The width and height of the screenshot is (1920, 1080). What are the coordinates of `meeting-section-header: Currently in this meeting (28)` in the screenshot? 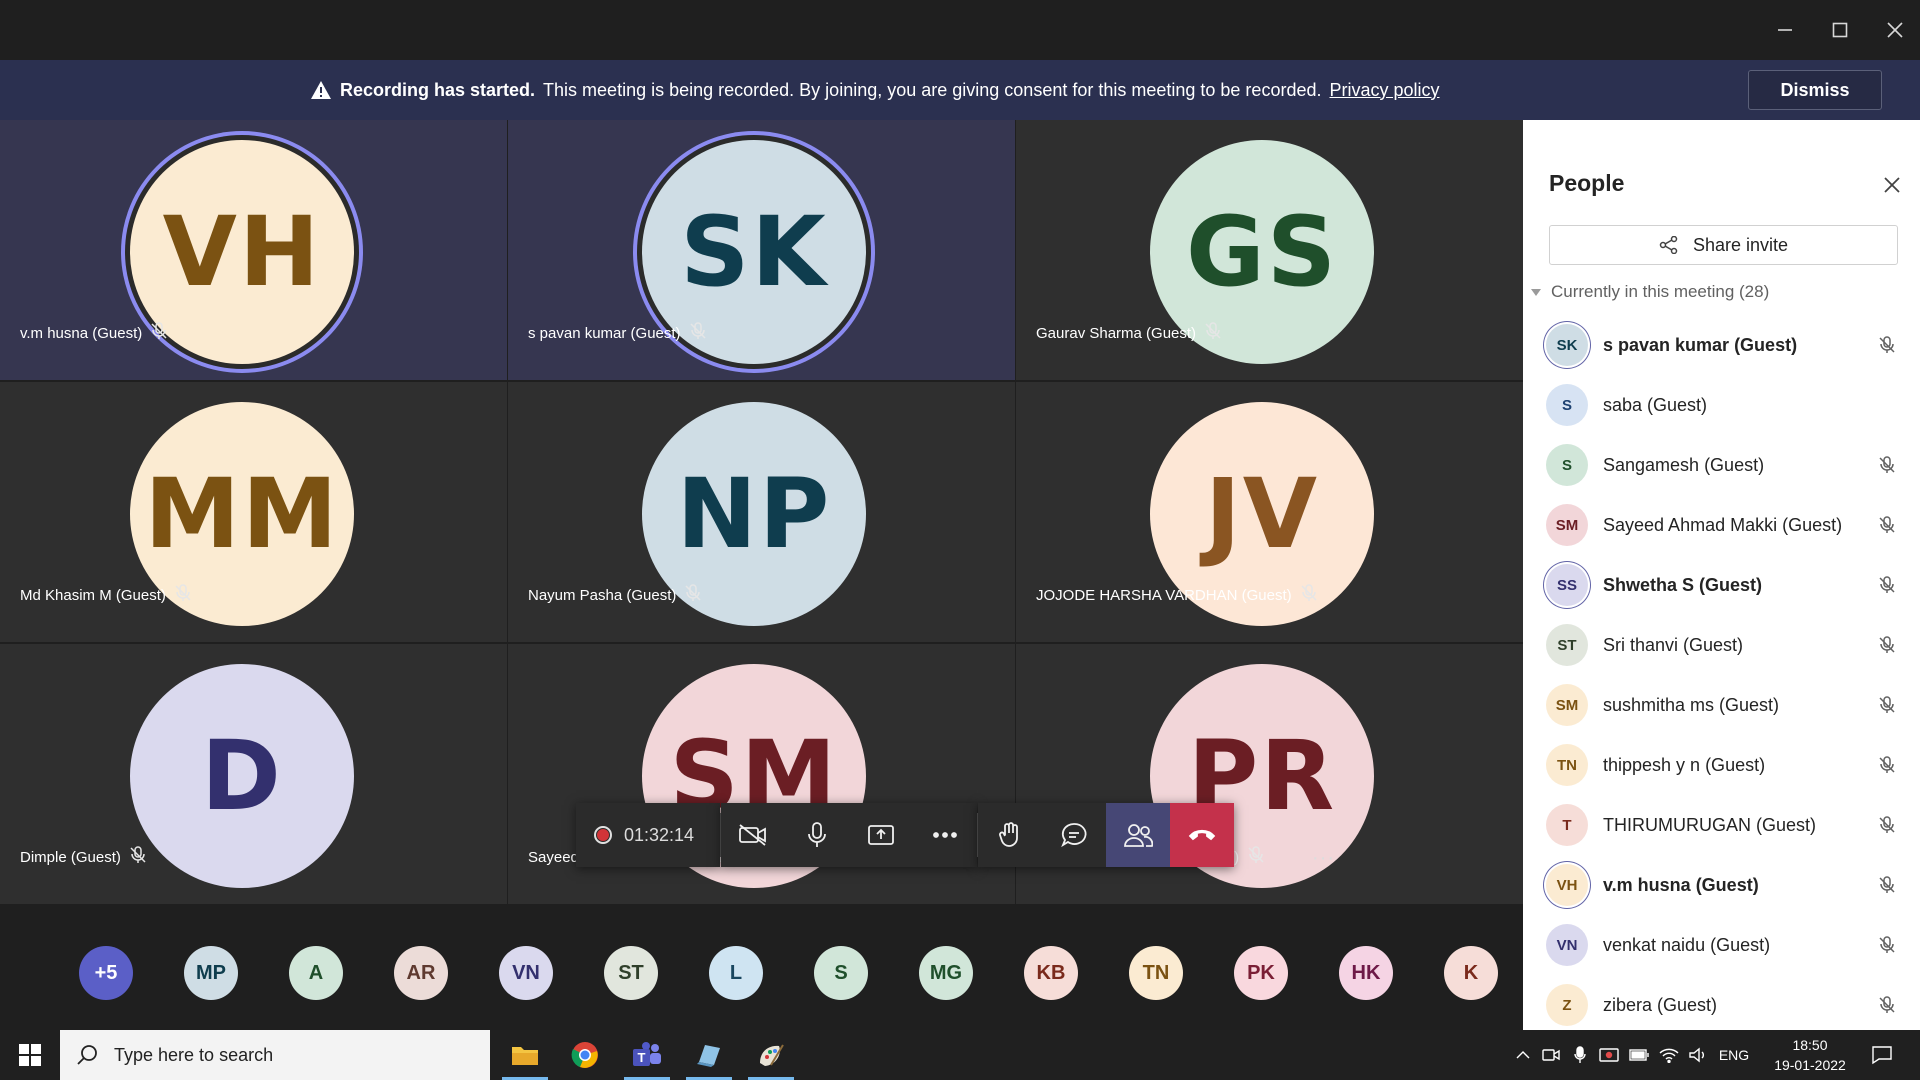 It's located at (1650, 292).